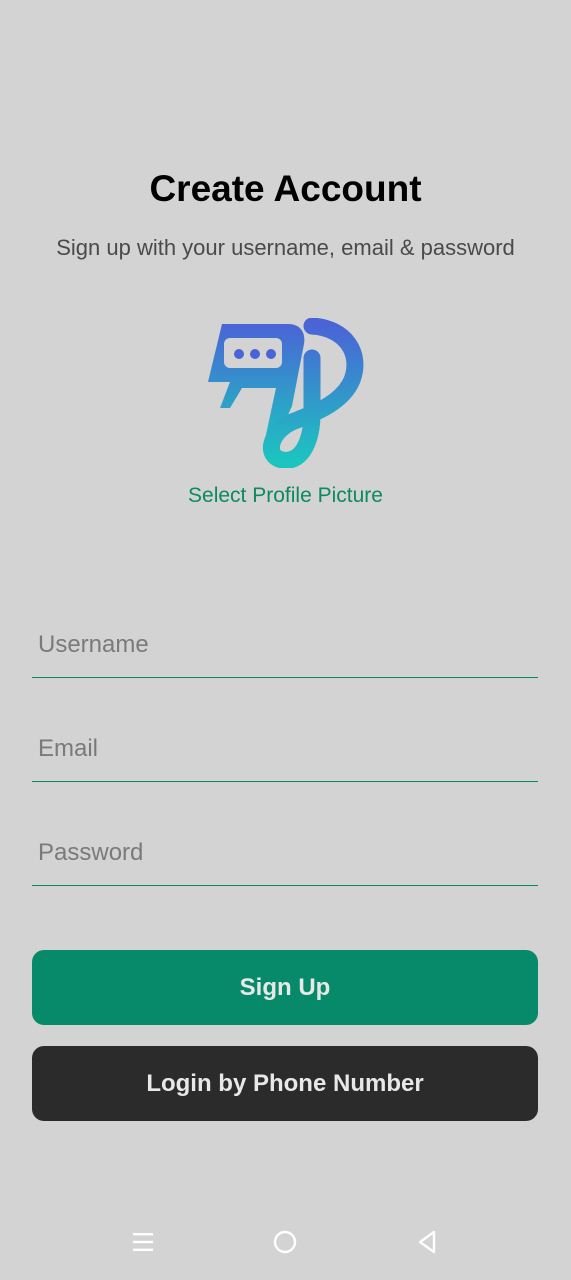 This screenshot has height=1280, width=571. I want to click on app-logo-icon, so click(282, 393).